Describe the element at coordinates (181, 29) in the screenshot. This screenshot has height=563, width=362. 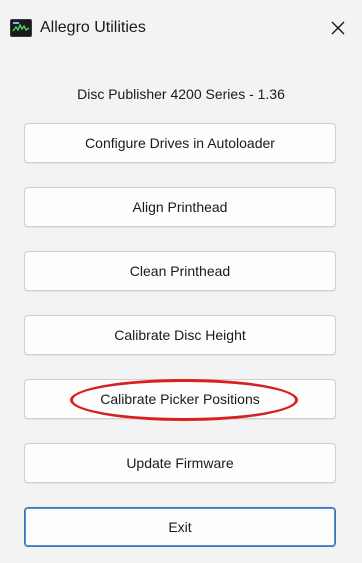
I see `title-bar: Allegro Utilities` at that location.